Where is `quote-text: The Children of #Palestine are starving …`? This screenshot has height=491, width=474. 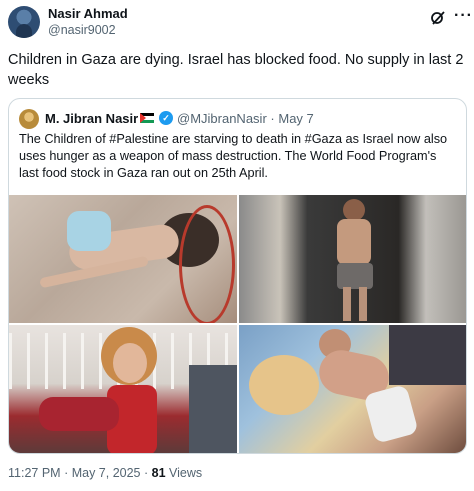 quote-text: The Children of #Palestine are starving … is located at coordinates (233, 156).